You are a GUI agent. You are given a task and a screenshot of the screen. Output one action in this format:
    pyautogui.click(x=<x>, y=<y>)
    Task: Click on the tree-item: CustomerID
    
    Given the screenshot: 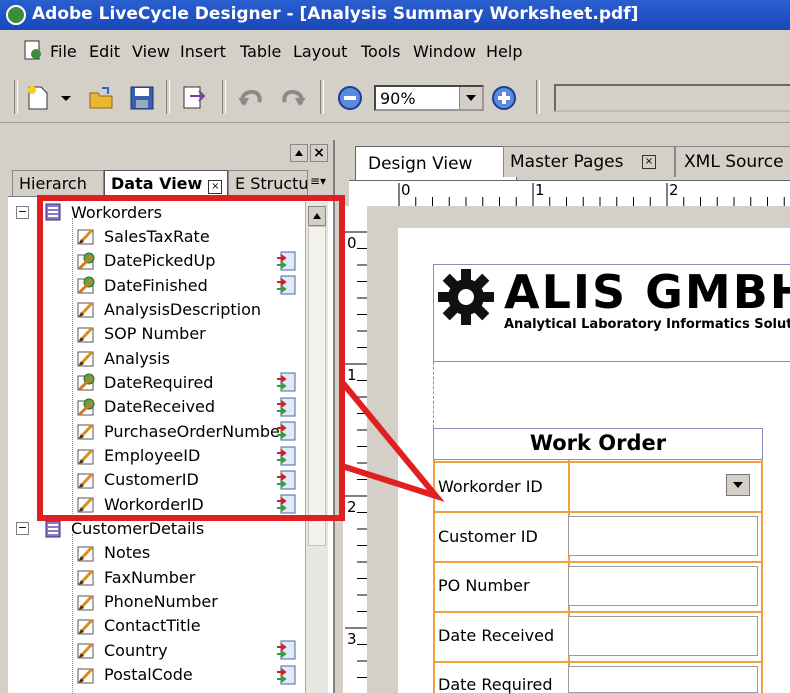 What is the action you would take?
    pyautogui.click(x=137, y=480)
    